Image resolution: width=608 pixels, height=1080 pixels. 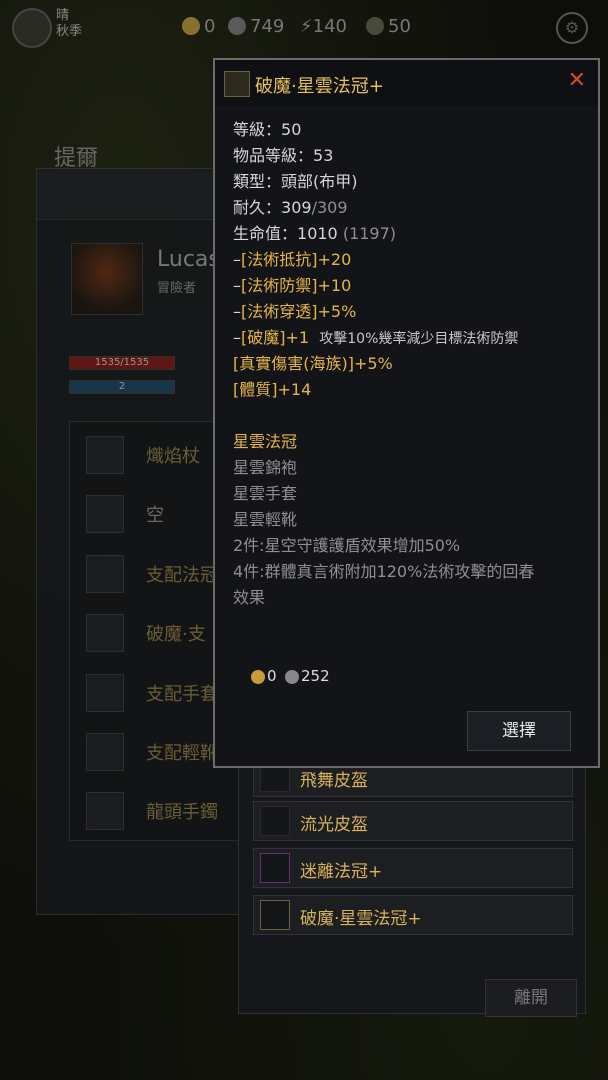 What do you see at coordinates (177, 288) in the screenshot?
I see `hero-class: 冒險者` at bounding box center [177, 288].